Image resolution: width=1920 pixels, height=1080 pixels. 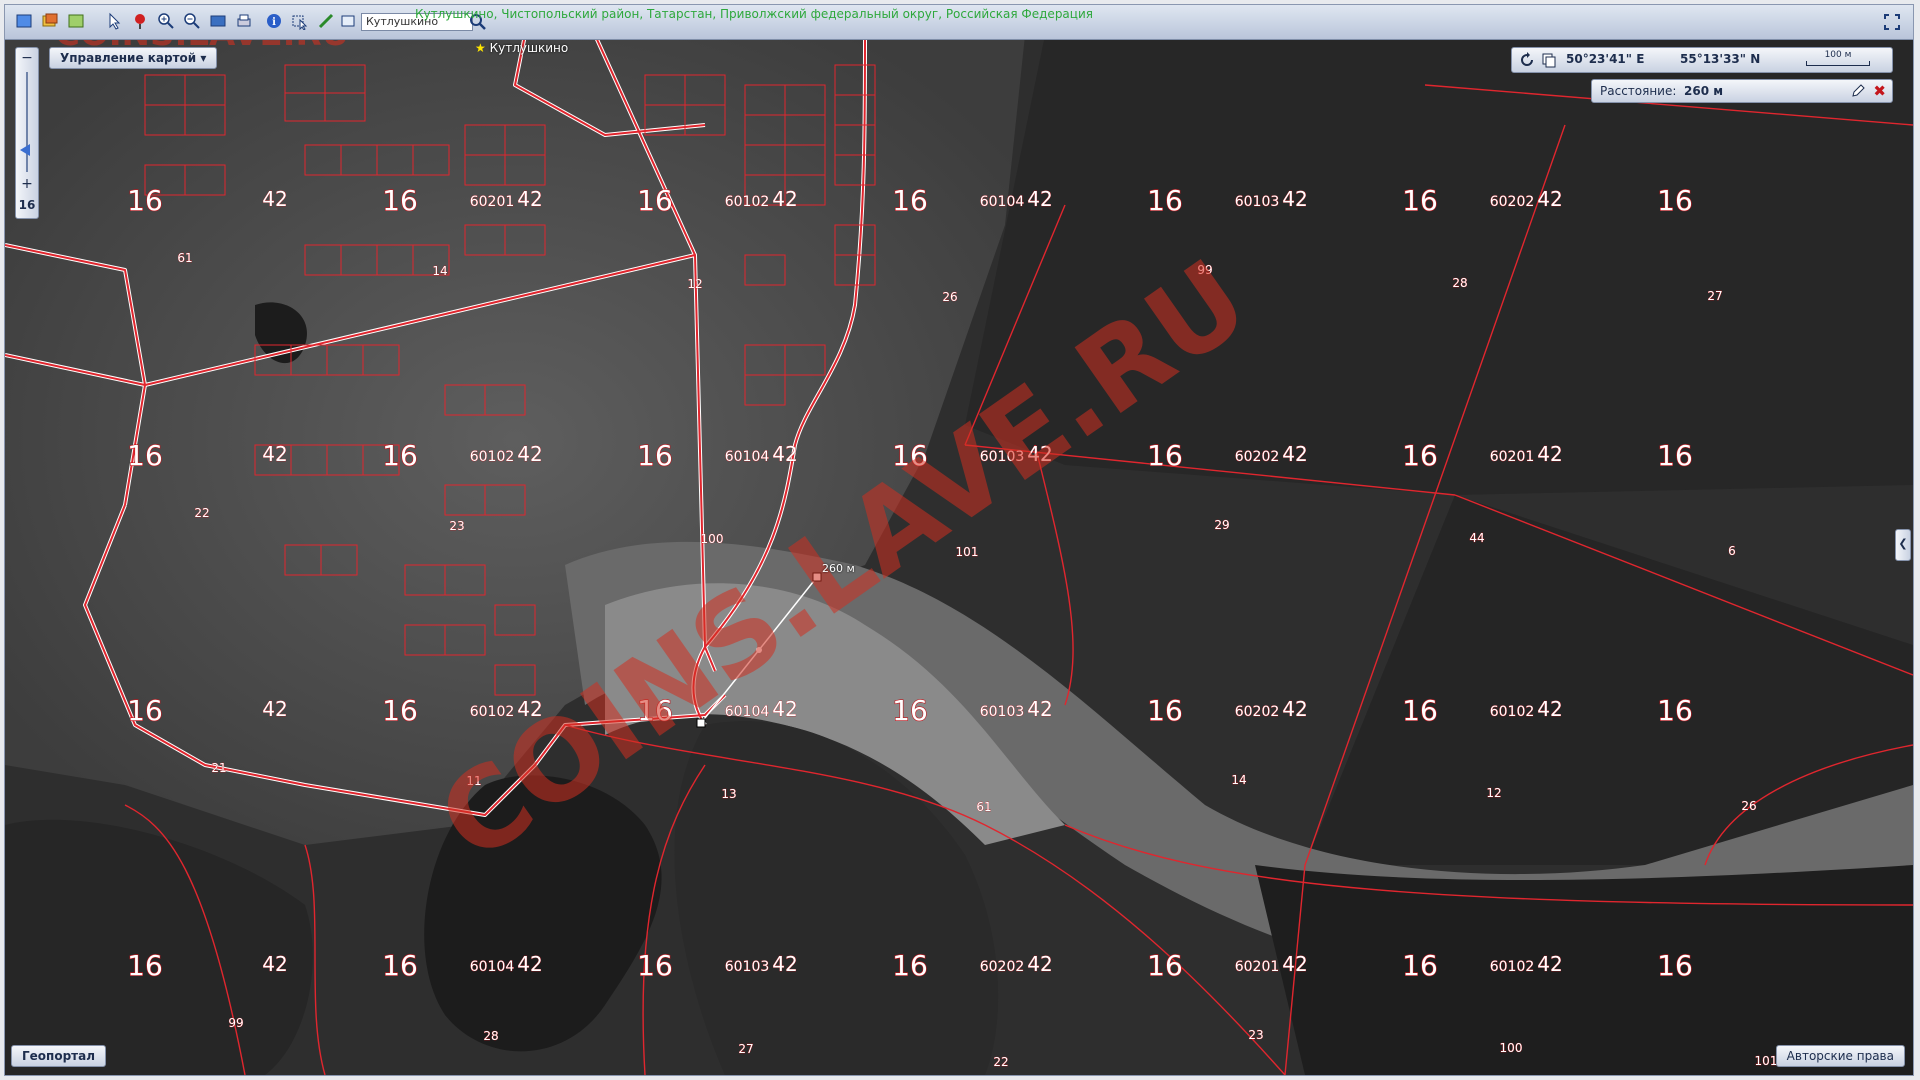 What do you see at coordinates (1221, 525) in the screenshot?
I see `parcel-number: 29` at bounding box center [1221, 525].